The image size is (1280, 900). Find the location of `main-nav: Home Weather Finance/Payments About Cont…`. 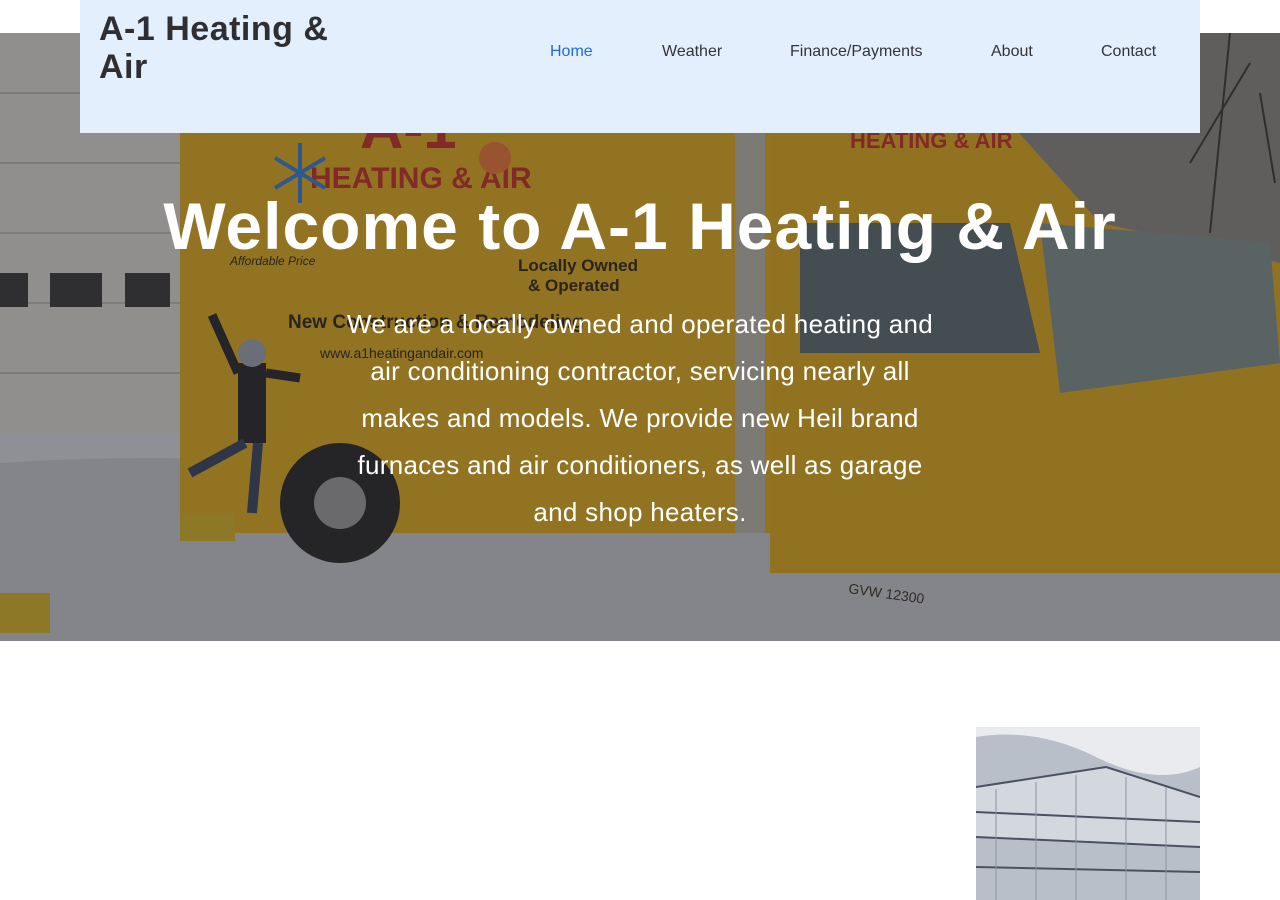

main-nav: Home Weather Finance/Payments About Cont… is located at coordinates (640, 53).